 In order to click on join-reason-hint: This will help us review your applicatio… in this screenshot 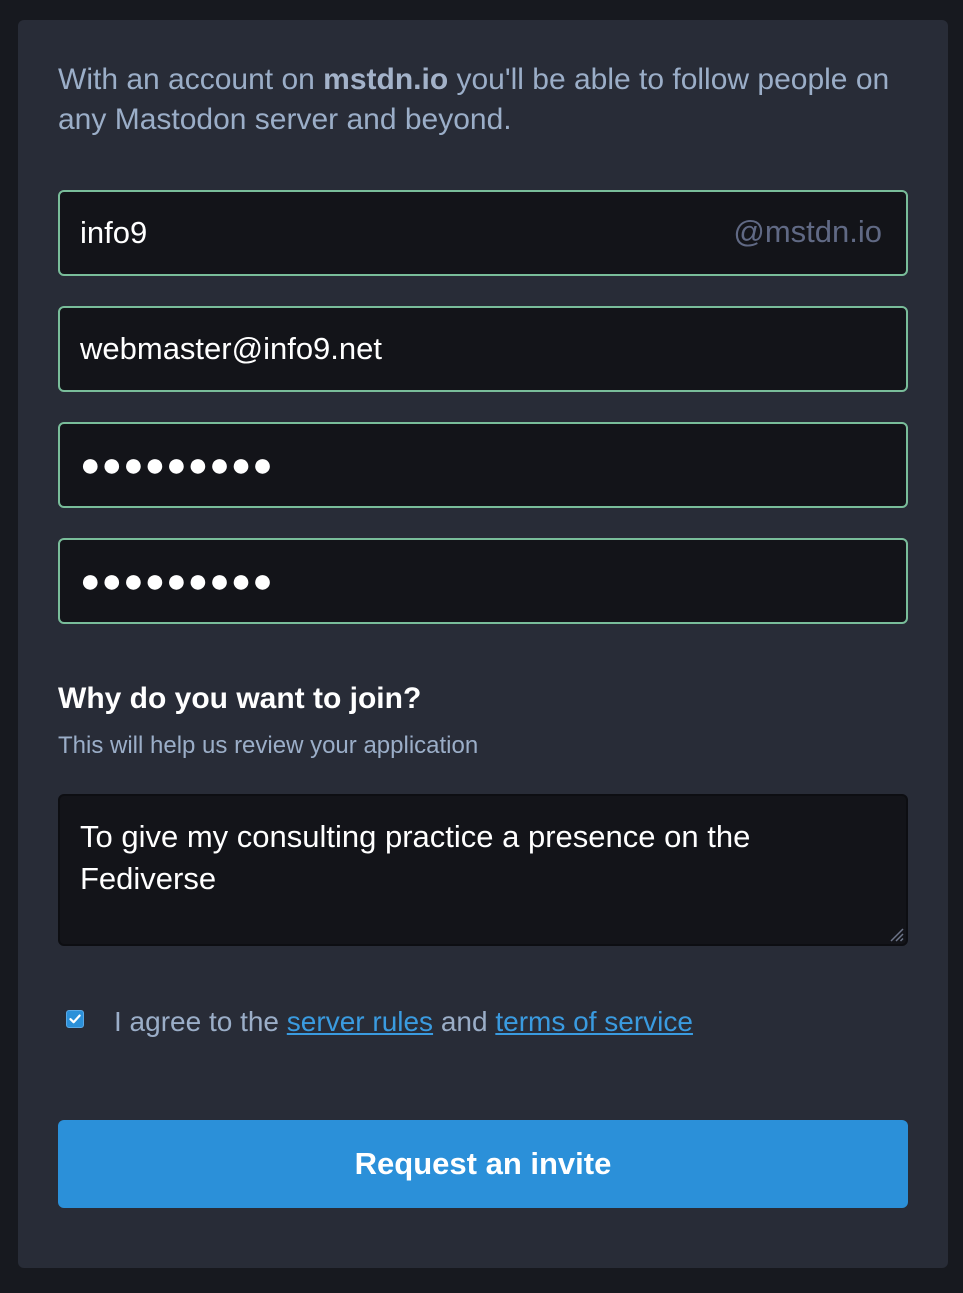, I will do `click(268, 745)`.